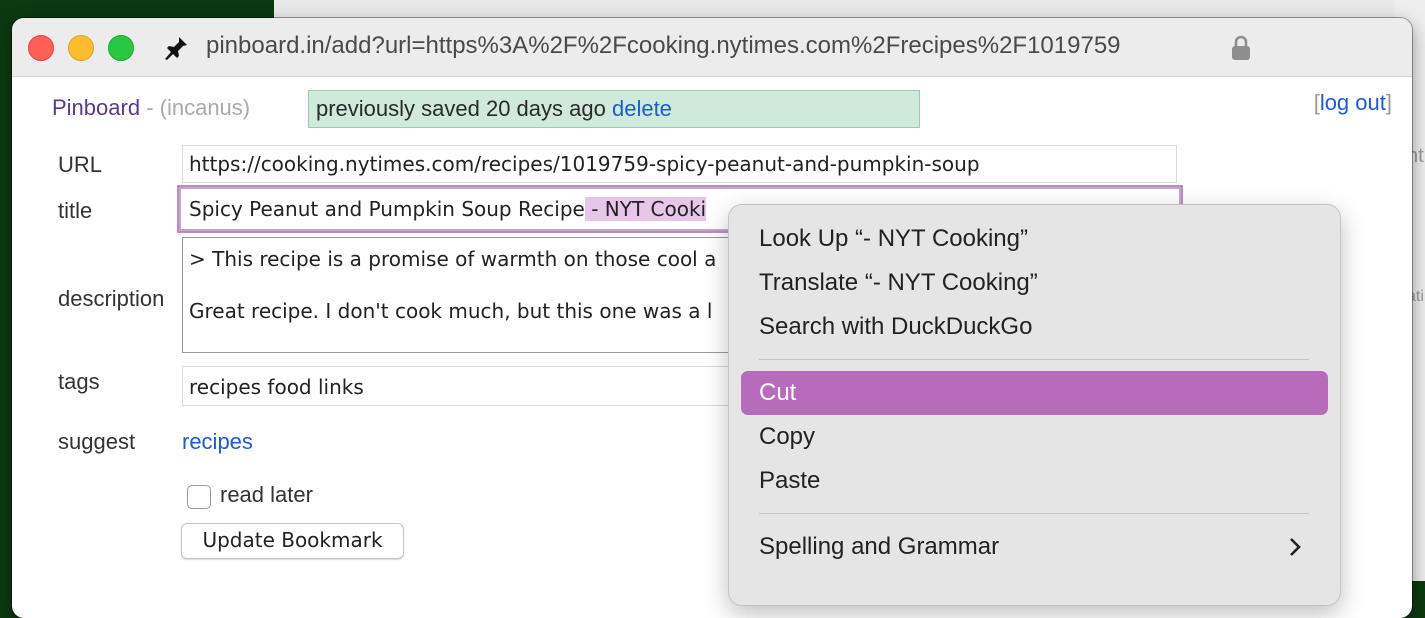  Describe the element at coordinates (1388, 102) in the screenshot. I see `bracket-close: ]` at that location.